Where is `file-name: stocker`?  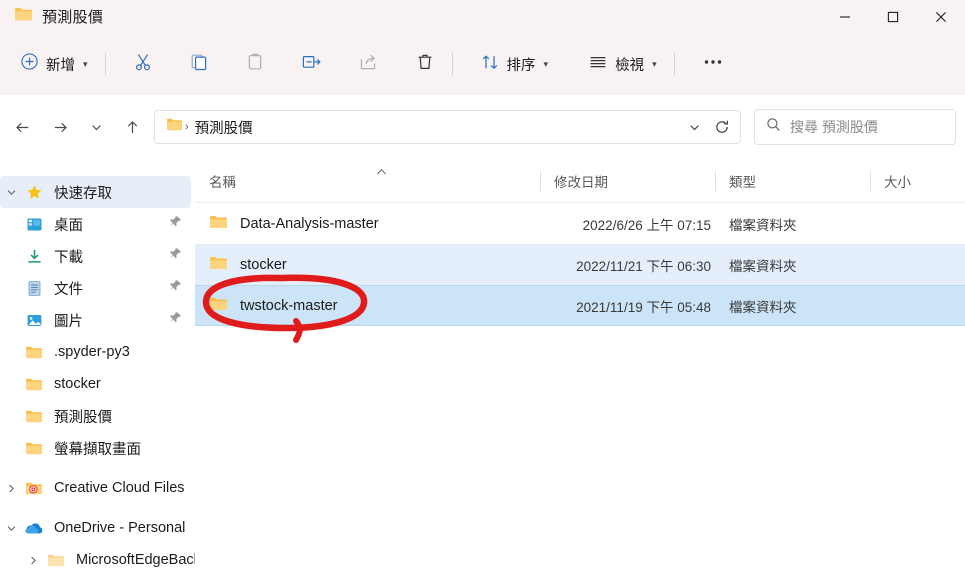 file-name: stocker is located at coordinates (263, 264).